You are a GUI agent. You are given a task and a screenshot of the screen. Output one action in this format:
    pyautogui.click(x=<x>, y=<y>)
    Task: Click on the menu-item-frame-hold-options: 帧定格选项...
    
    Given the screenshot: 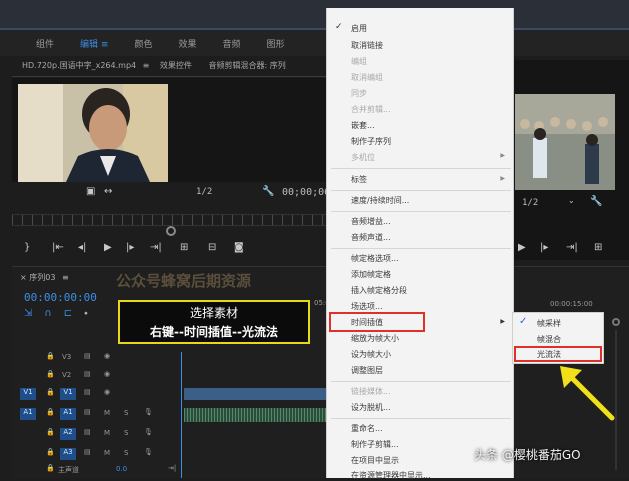 What is the action you would take?
    pyautogui.click(x=375, y=258)
    